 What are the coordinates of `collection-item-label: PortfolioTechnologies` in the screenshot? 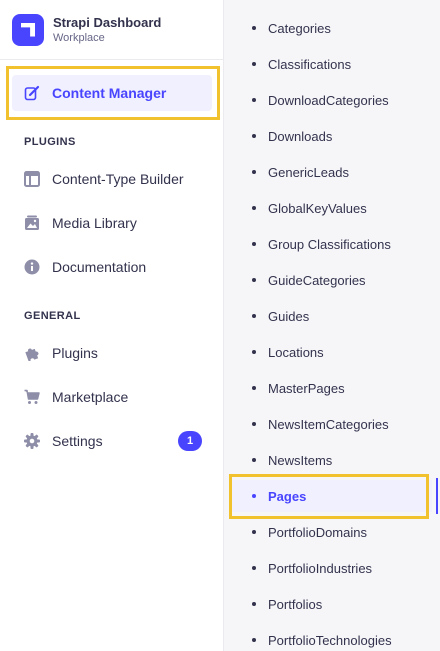 It's located at (330, 640).